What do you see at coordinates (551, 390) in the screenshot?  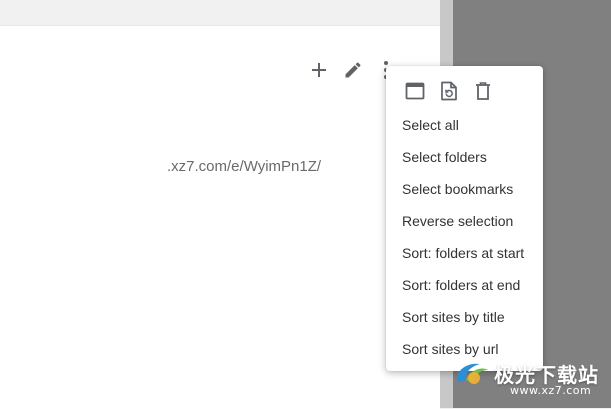 I see `watermark-site: www.xz7.com` at bounding box center [551, 390].